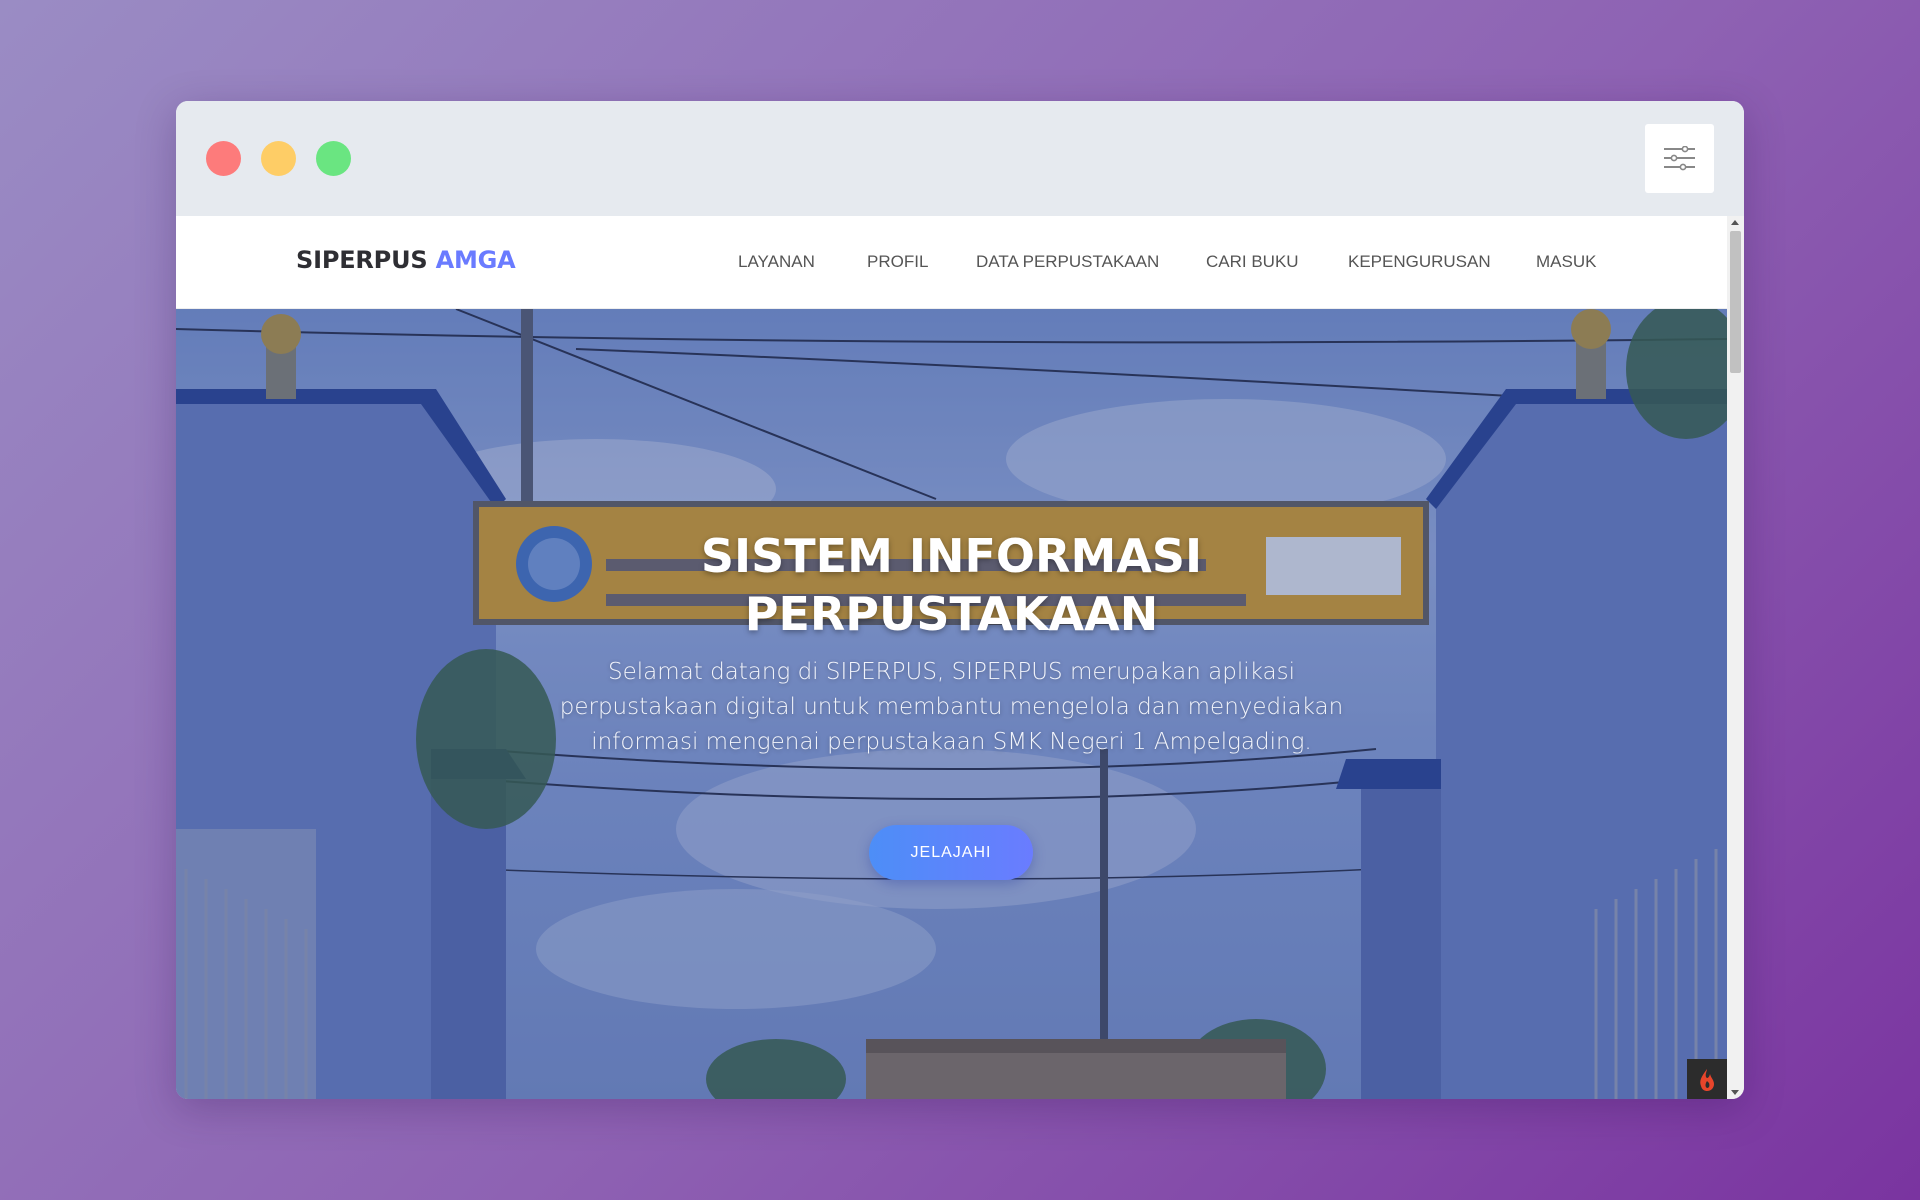 Image resolution: width=1920 pixels, height=1200 pixels. What do you see at coordinates (951, 585) in the screenshot?
I see `hero-title: SISTEM INFORMASI PERPUSTAKAAN` at bounding box center [951, 585].